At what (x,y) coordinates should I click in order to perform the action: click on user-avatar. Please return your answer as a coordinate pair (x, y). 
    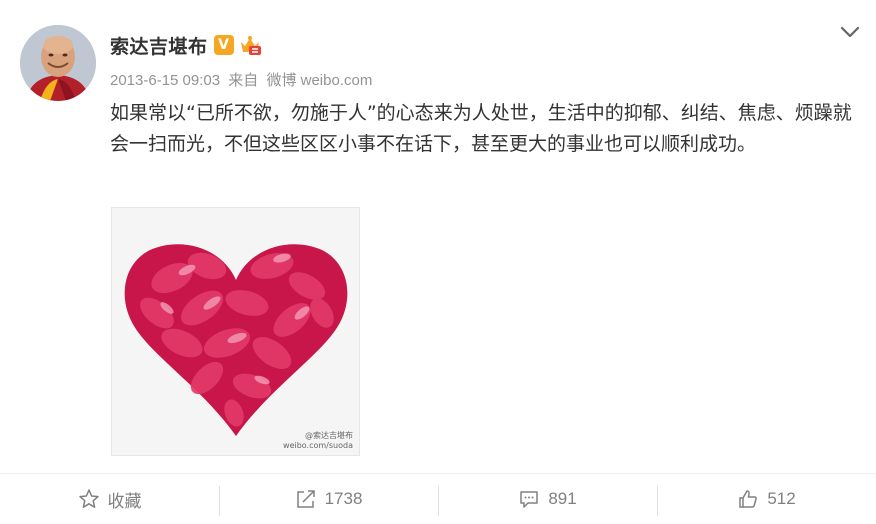
    Looking at the image, I should click on (58, 63).